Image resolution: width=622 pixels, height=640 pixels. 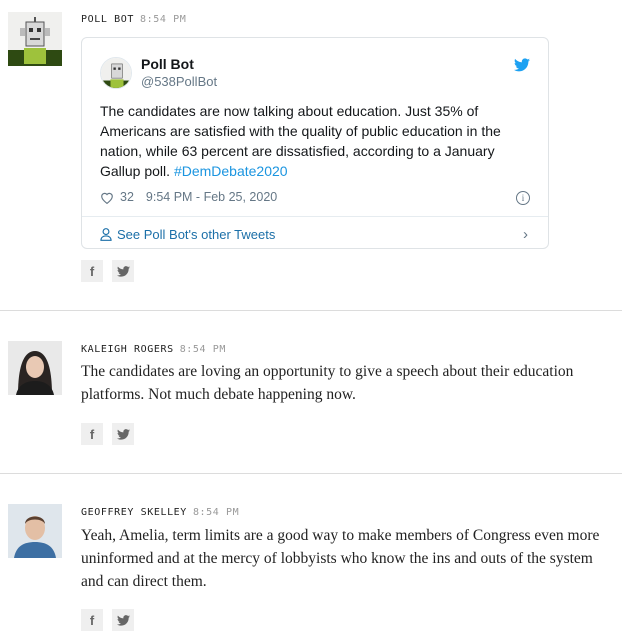 What do you see at coordinates (522, 65) in the screenshot?
I see `twitter-bird-icon` at bounding box center [522, 65].